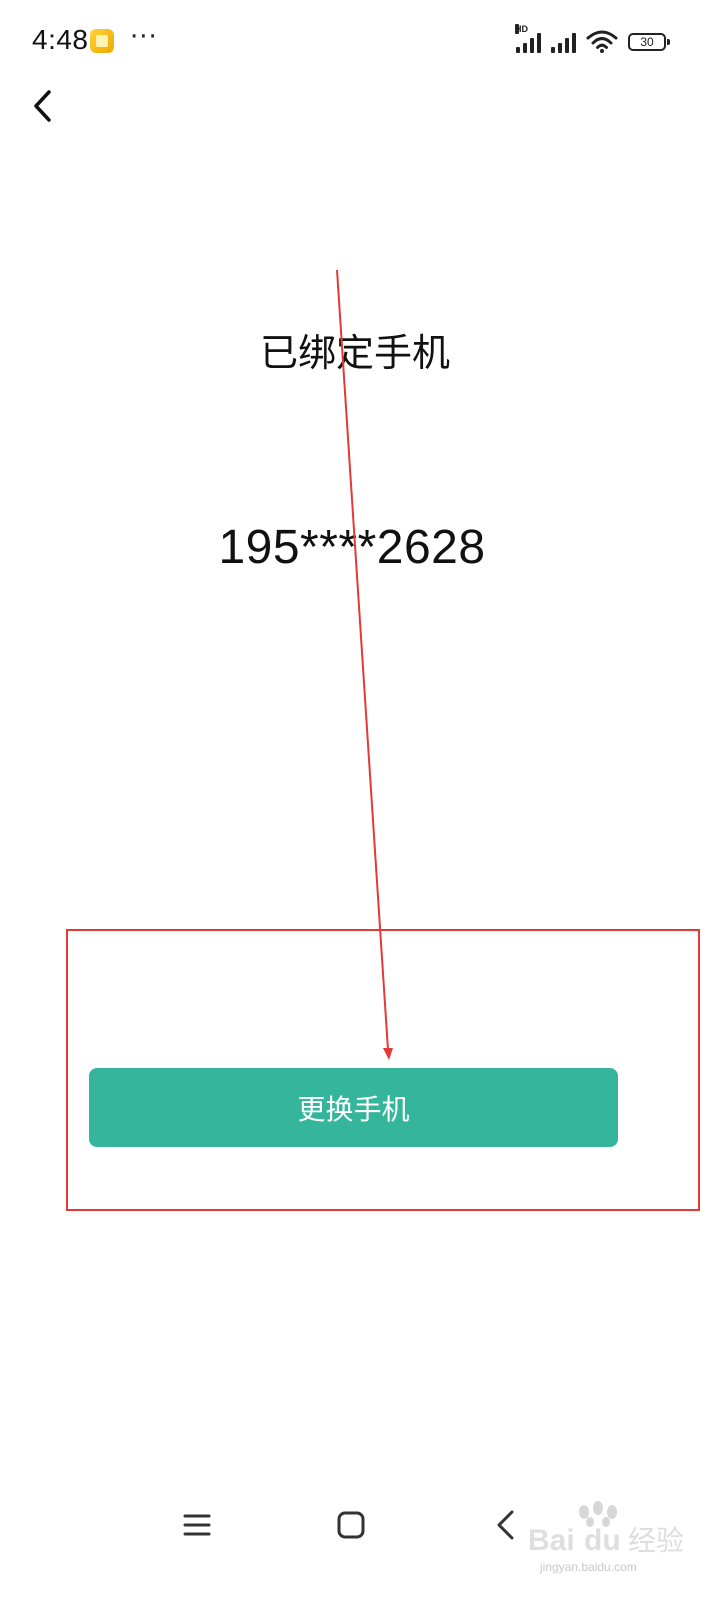 This screenshot has width=720, height=1600. Describe the element at coordinates (528, 38) in the screenshot. I see `signal-icon: HD` at that location.